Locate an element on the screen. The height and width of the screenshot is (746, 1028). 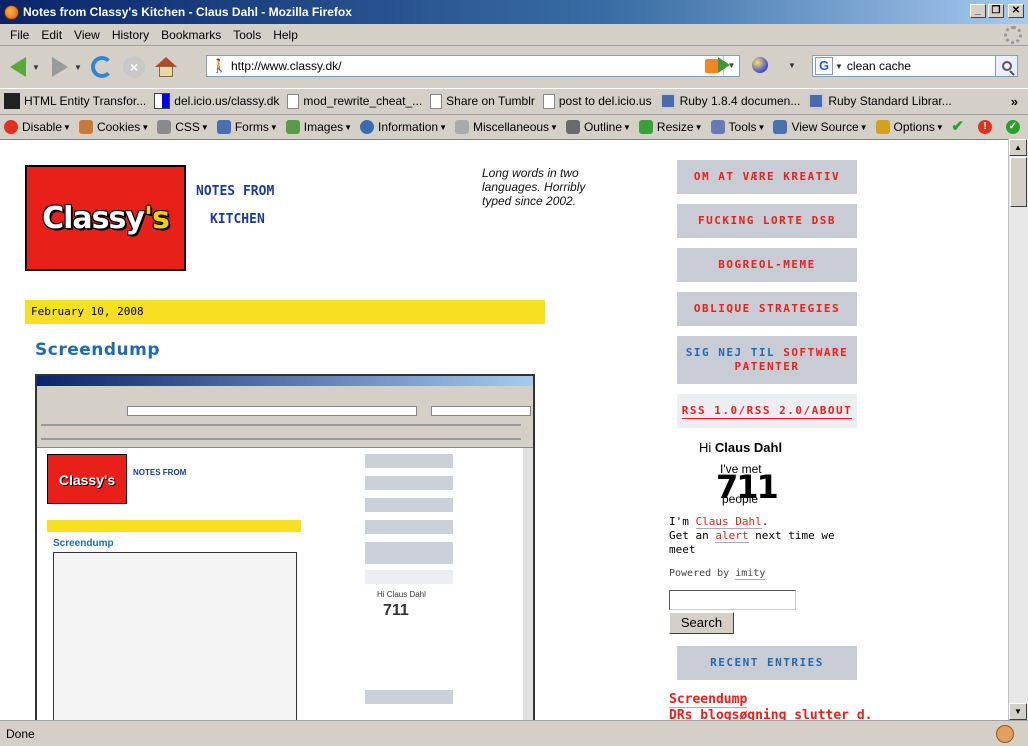
maximize-button: ❐ is located at coordinates (996, 11).